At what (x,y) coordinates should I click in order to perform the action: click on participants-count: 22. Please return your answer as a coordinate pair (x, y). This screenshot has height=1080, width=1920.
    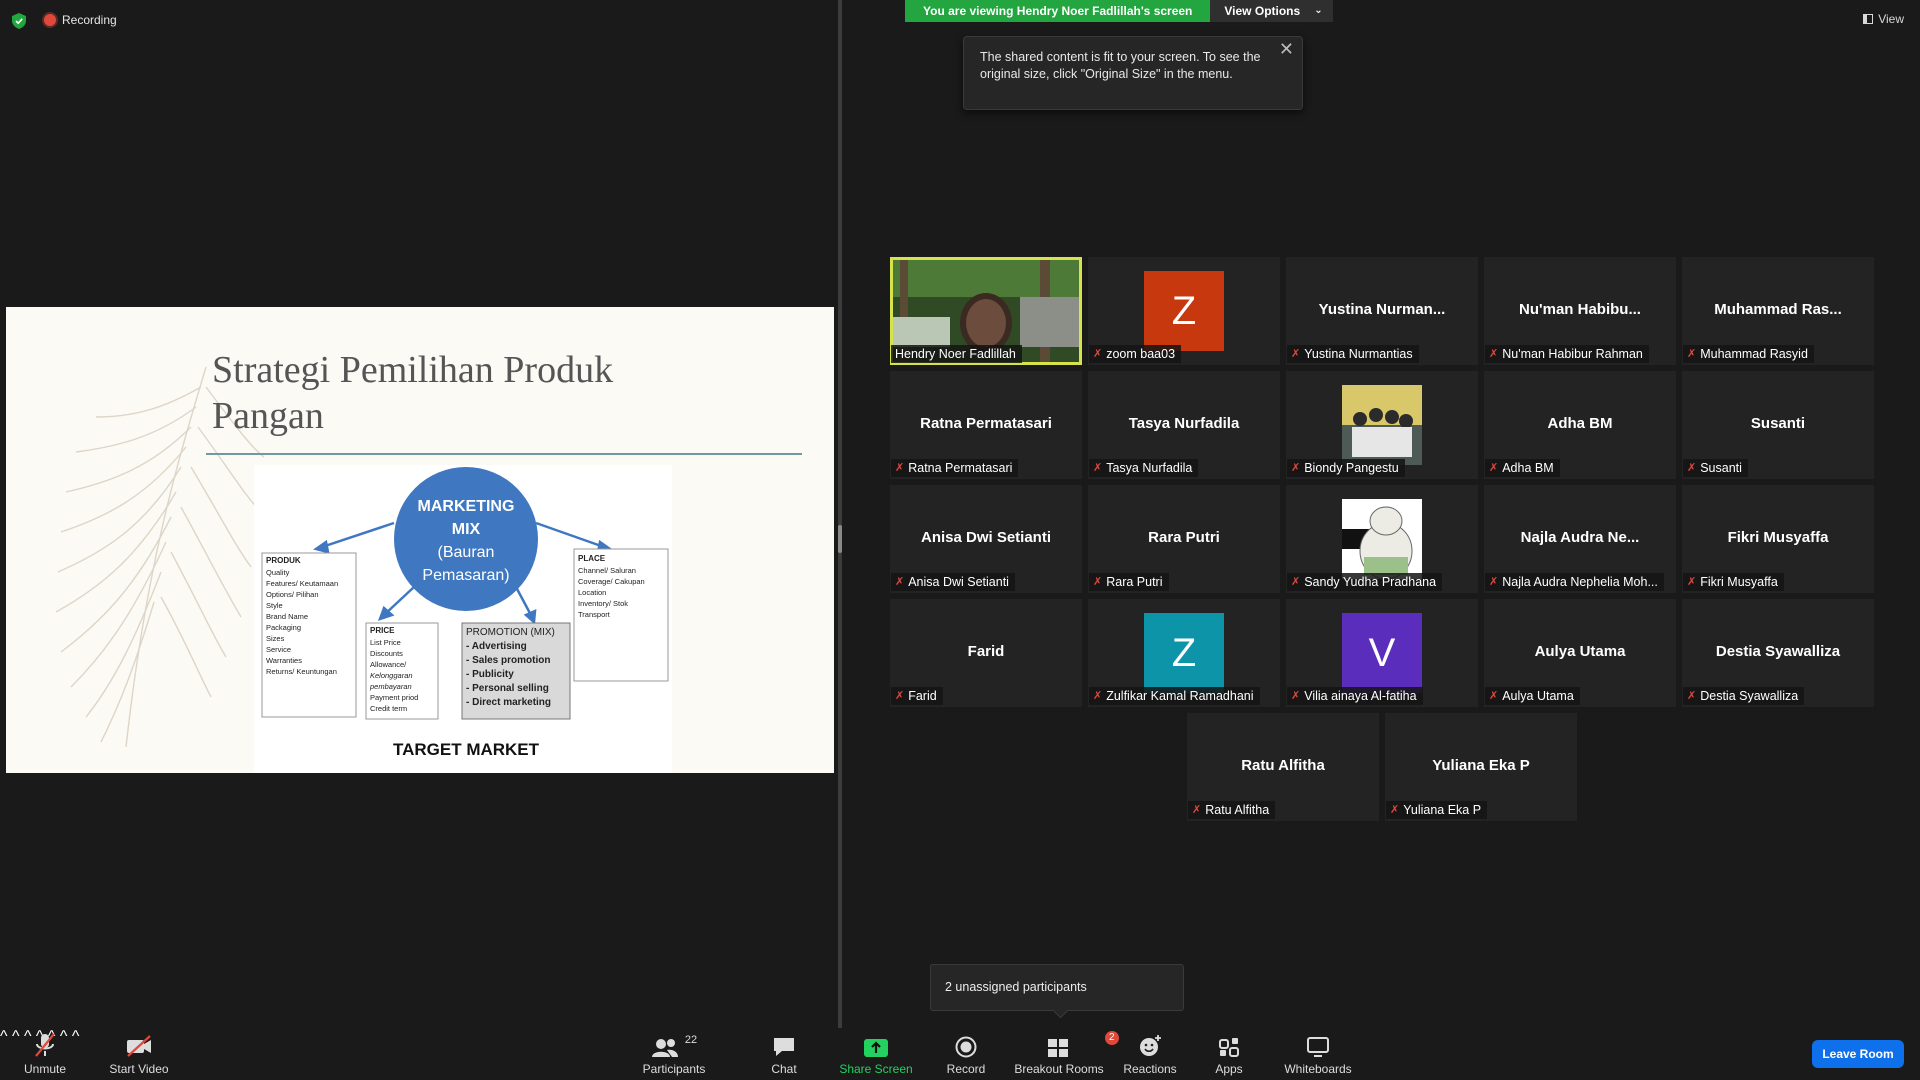
    Looking at the image, I should click on (691, 1040).